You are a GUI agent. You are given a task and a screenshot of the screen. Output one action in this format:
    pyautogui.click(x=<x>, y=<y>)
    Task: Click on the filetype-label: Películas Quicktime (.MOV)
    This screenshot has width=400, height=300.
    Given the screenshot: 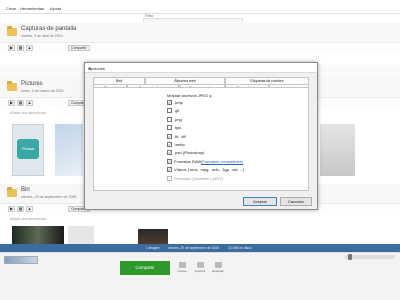 What is the action you would take?
    pyautogui.click(x=199, y=178)
    